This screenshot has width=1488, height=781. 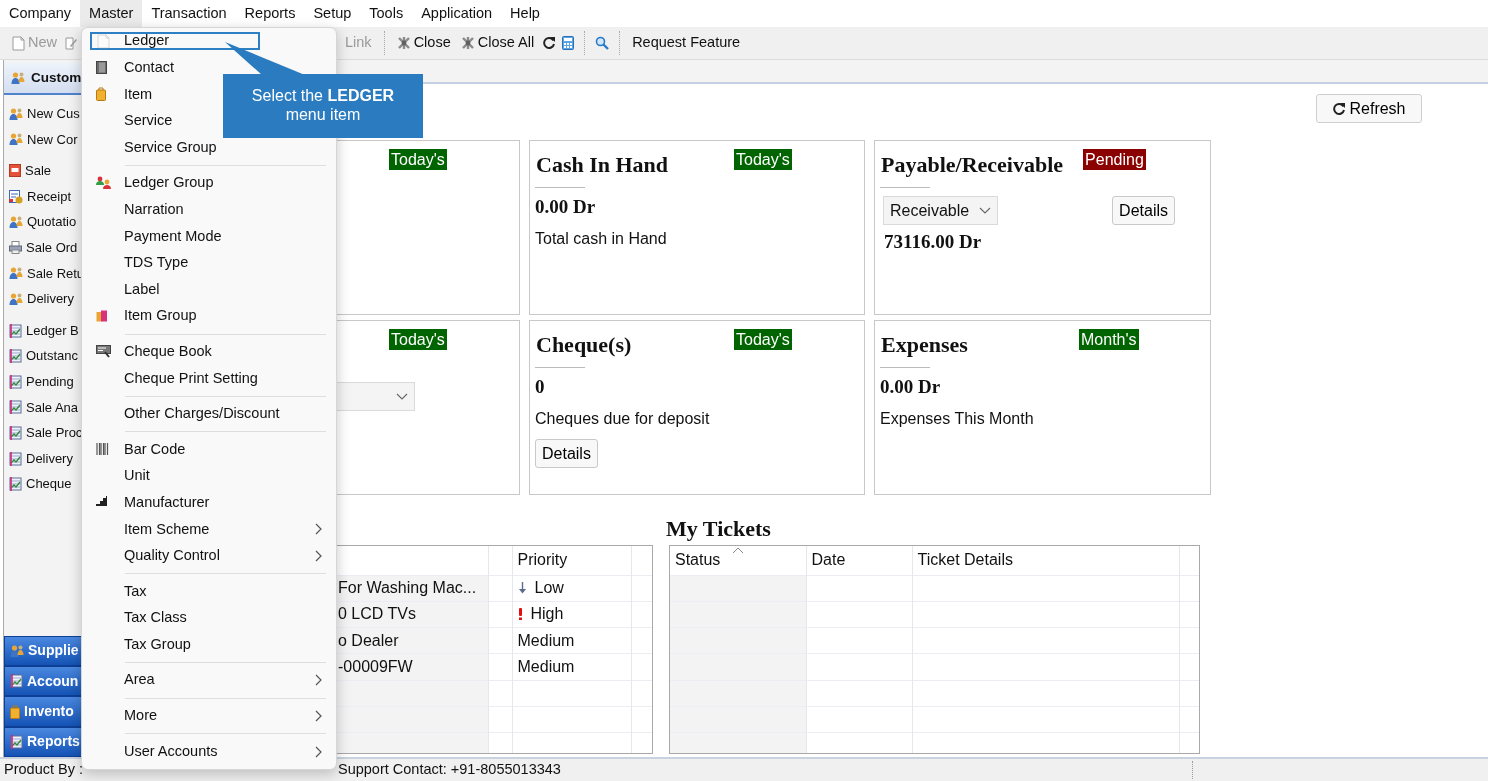 I want to click on close-icon, so click(x=403, y=43).